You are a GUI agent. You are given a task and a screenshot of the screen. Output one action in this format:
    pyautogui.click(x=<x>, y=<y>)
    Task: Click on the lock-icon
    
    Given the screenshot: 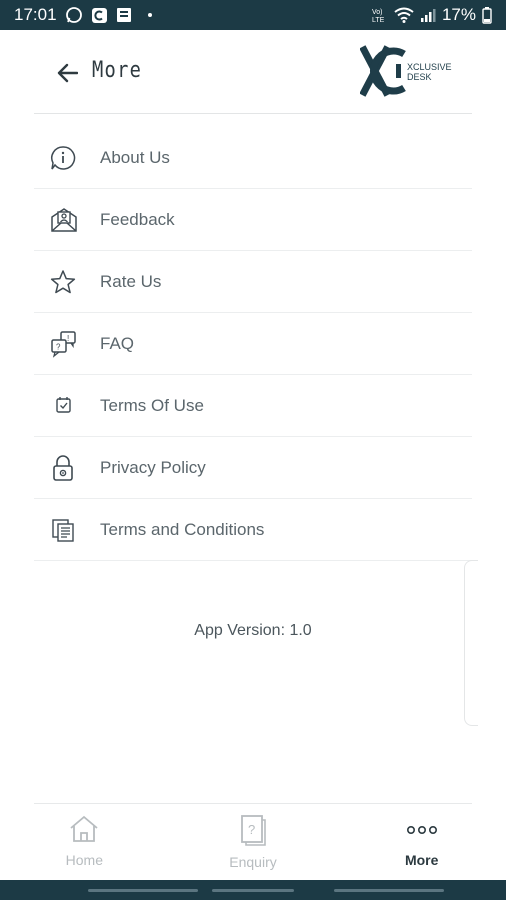 What is the action you would take?
    pyautogui.click(x=67, y=468)
    